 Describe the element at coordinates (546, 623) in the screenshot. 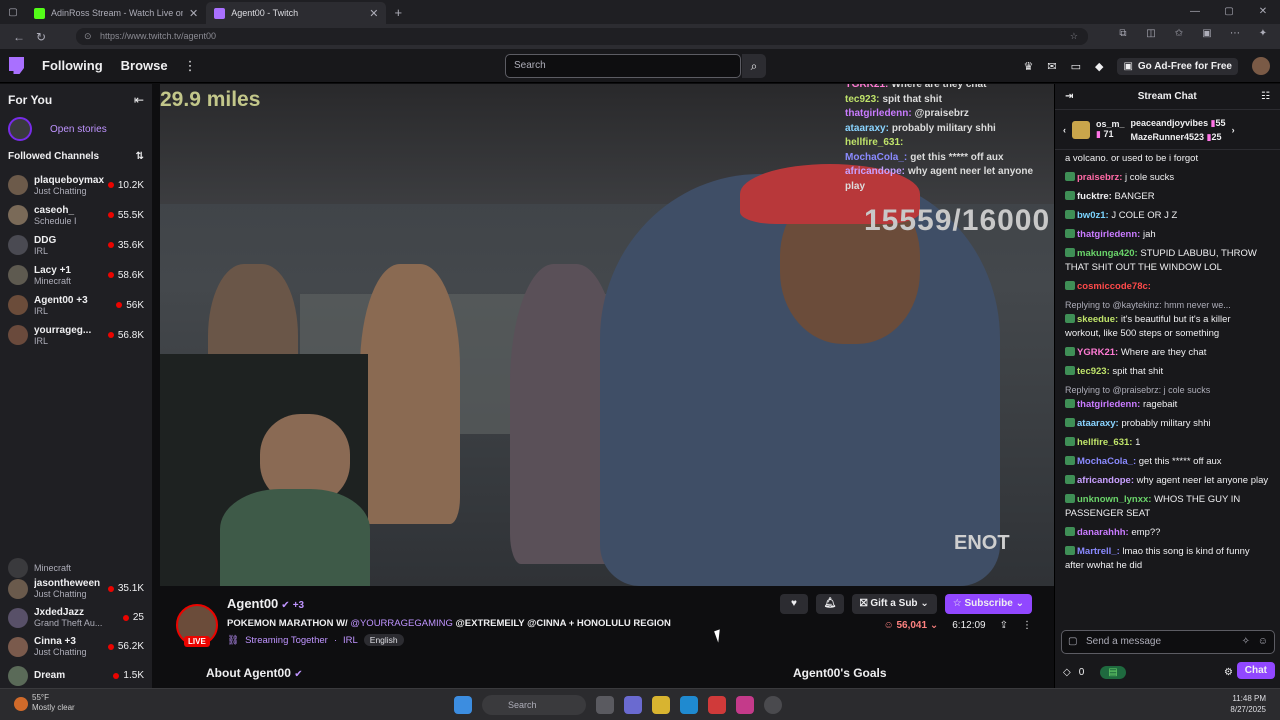

I see `mention-link: @CINNA` at that location.